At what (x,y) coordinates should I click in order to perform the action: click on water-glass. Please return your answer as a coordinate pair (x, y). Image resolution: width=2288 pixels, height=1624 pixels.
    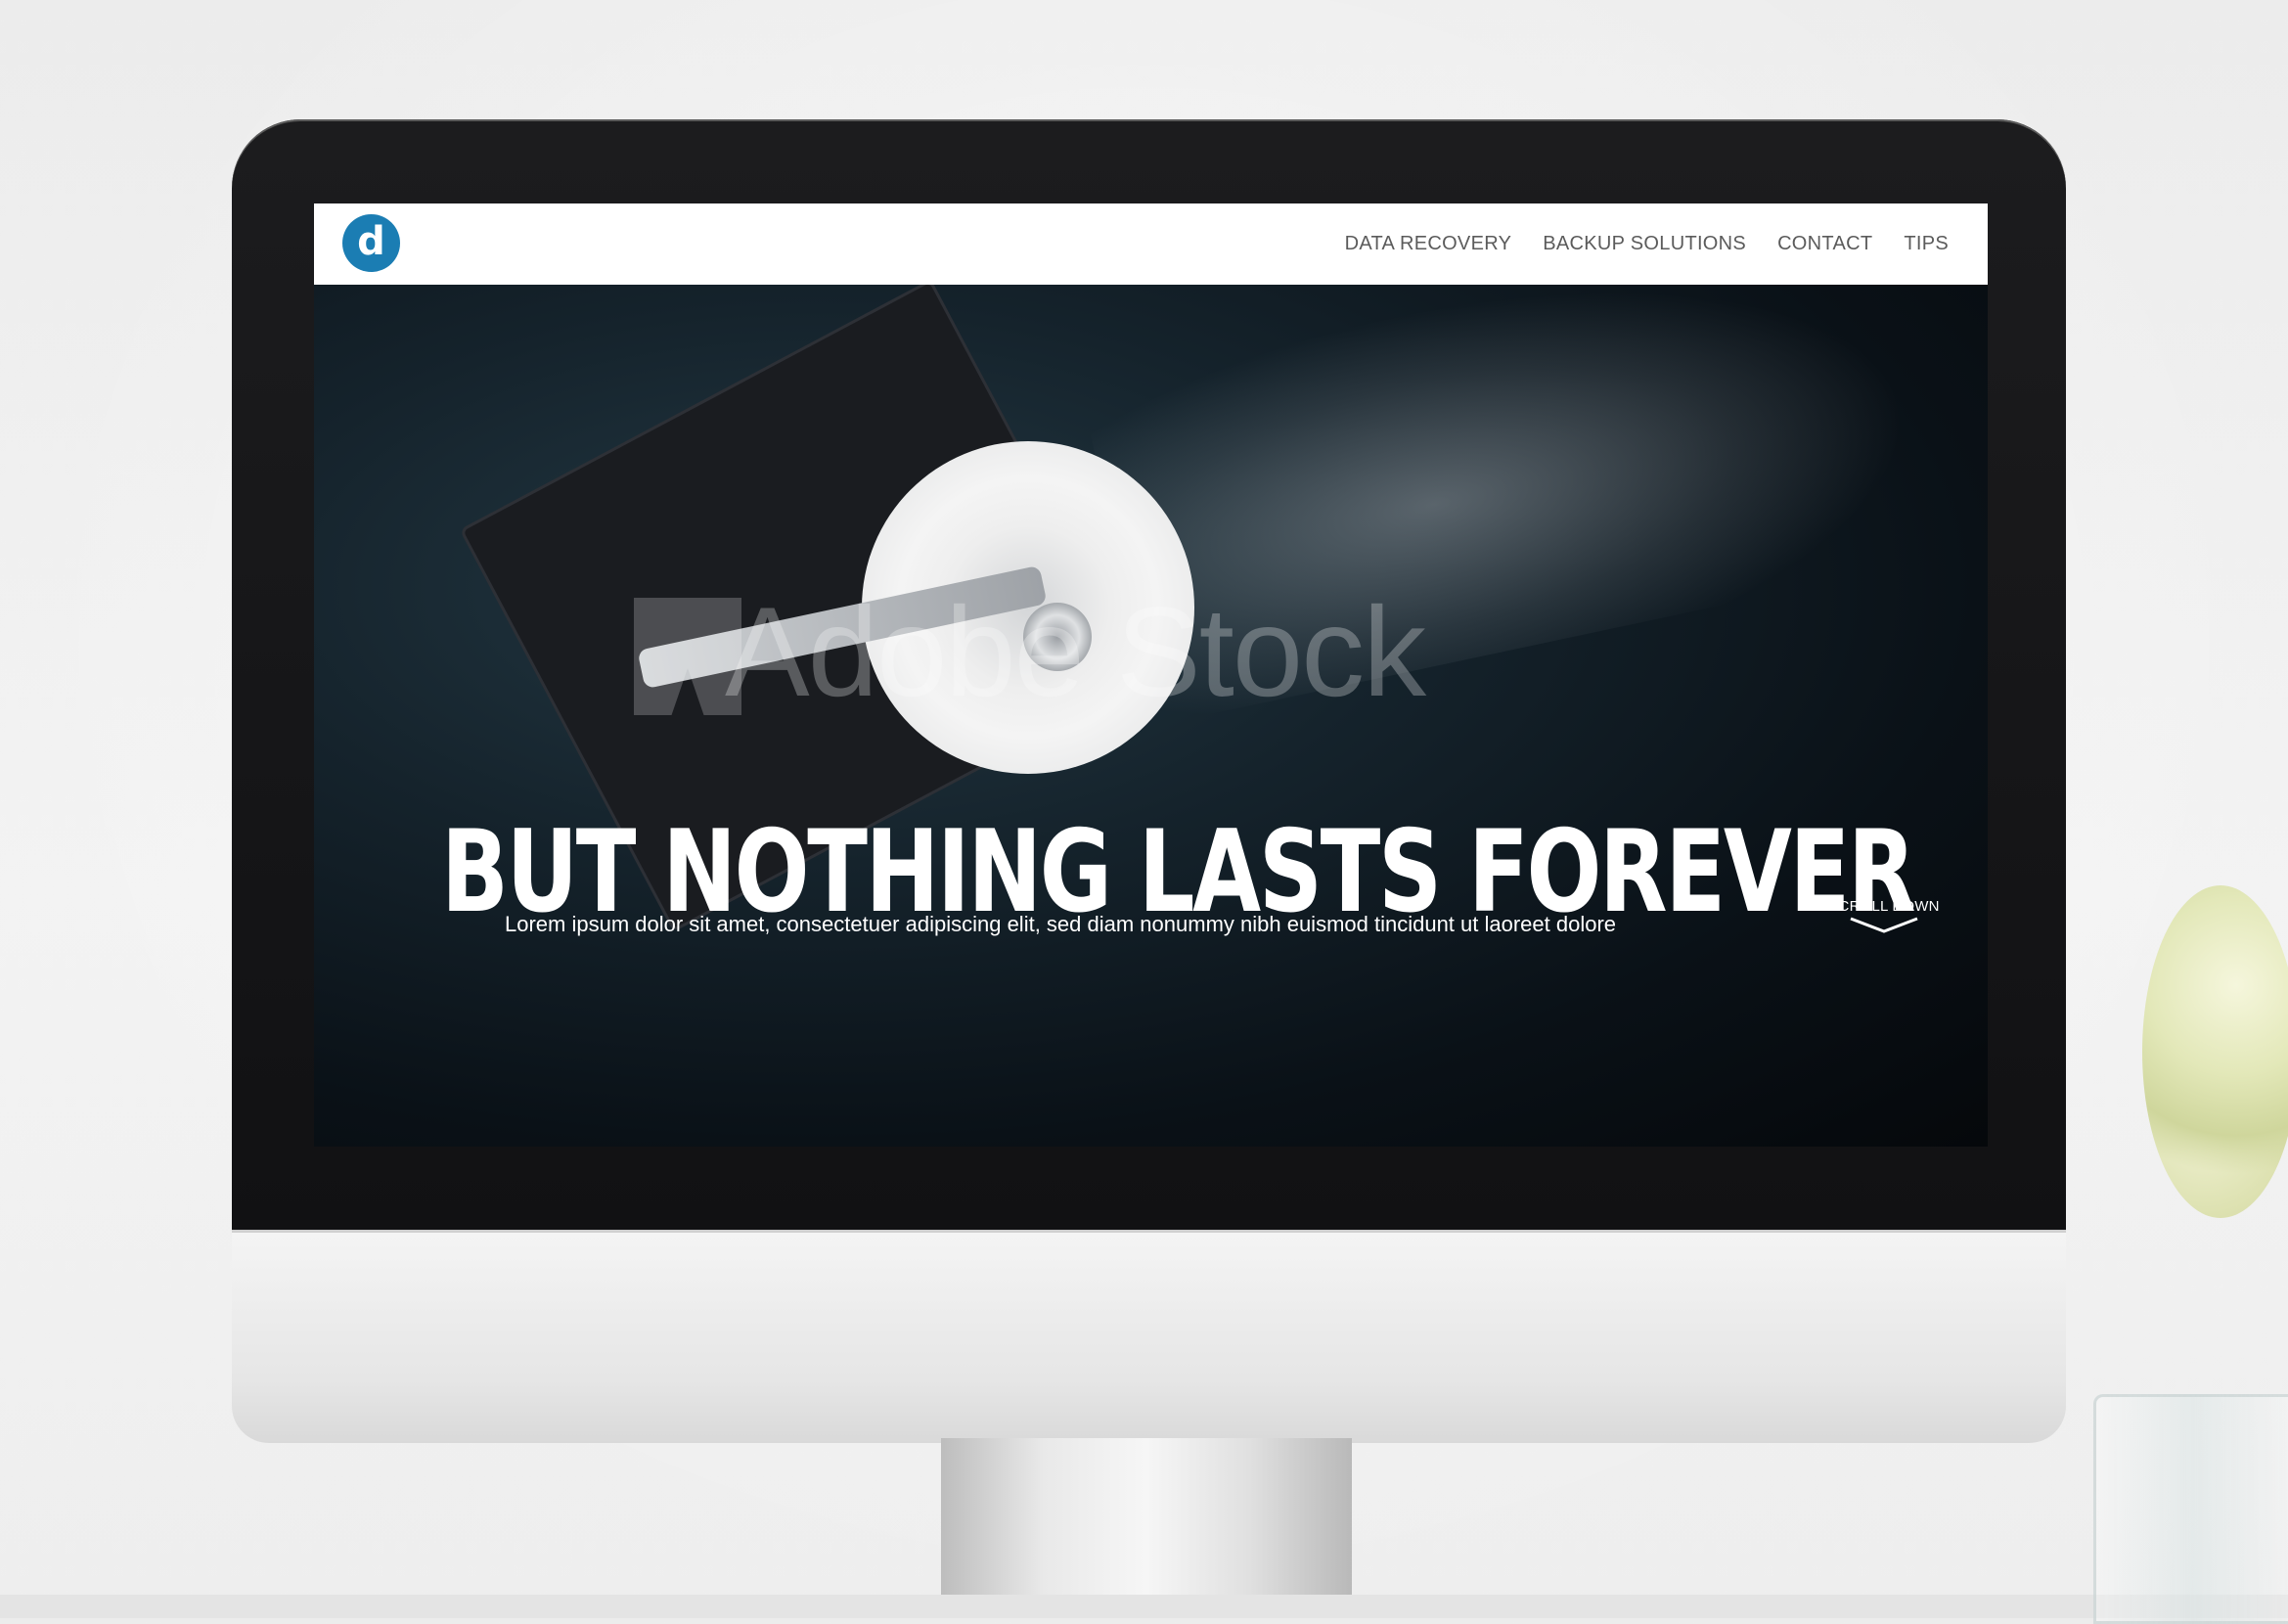
    Looking at the image, I should click on (2190, 1509).